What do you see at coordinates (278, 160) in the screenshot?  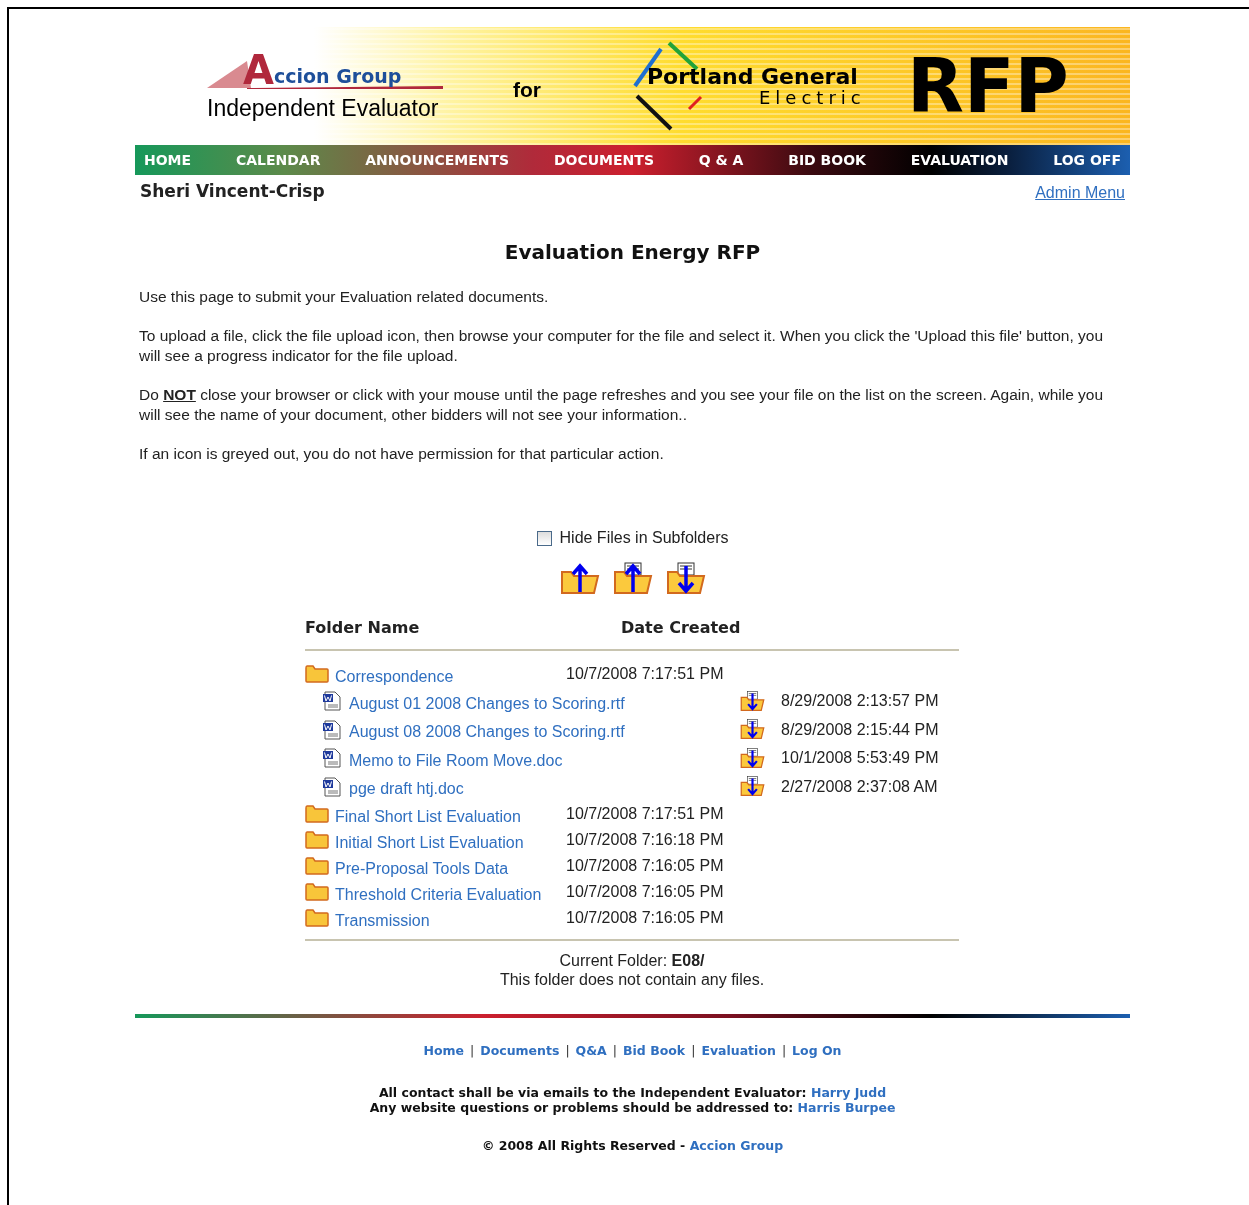 I see `nav-link: CALENDAR` at bounding box center [278, 160].